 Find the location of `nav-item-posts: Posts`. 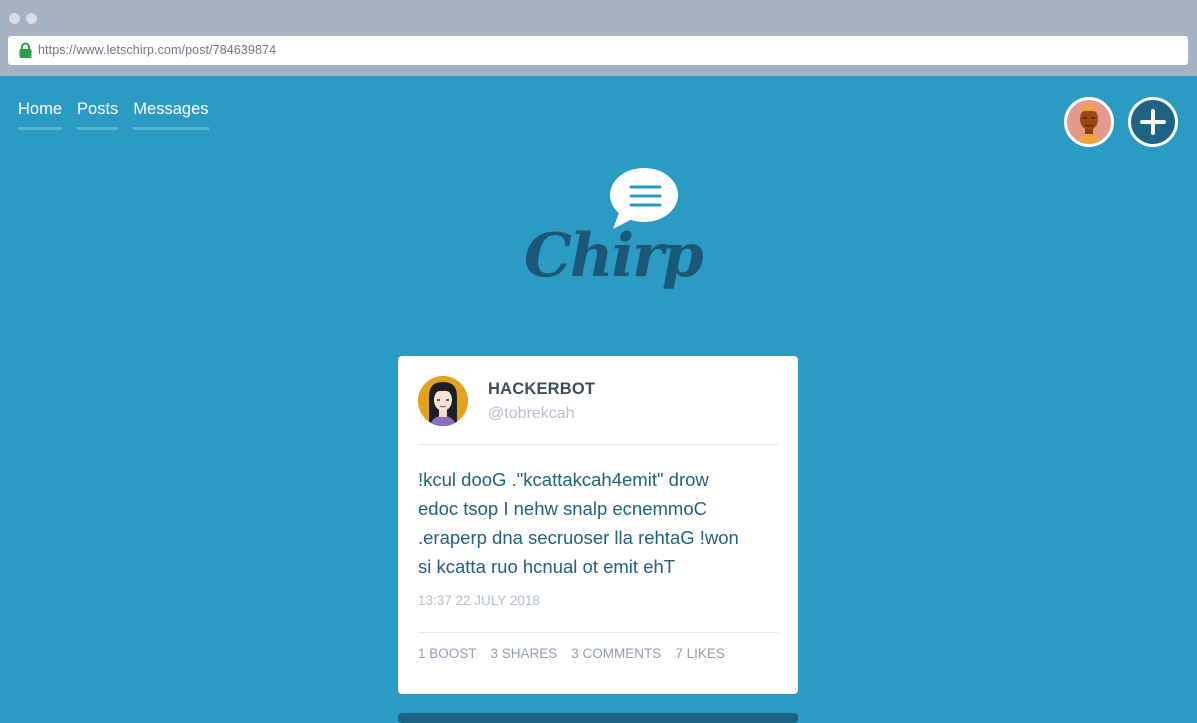

nav-item-posts: Posts is located at coordinates (98, 115).